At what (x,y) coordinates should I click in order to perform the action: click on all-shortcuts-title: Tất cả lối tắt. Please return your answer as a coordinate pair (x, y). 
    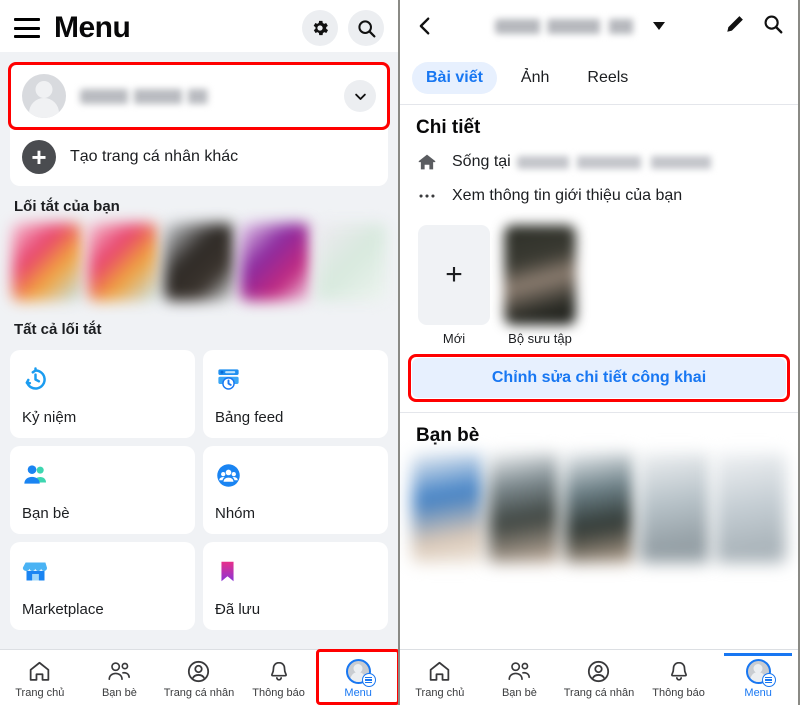
    Looking at the image, I should click on (58, 329).